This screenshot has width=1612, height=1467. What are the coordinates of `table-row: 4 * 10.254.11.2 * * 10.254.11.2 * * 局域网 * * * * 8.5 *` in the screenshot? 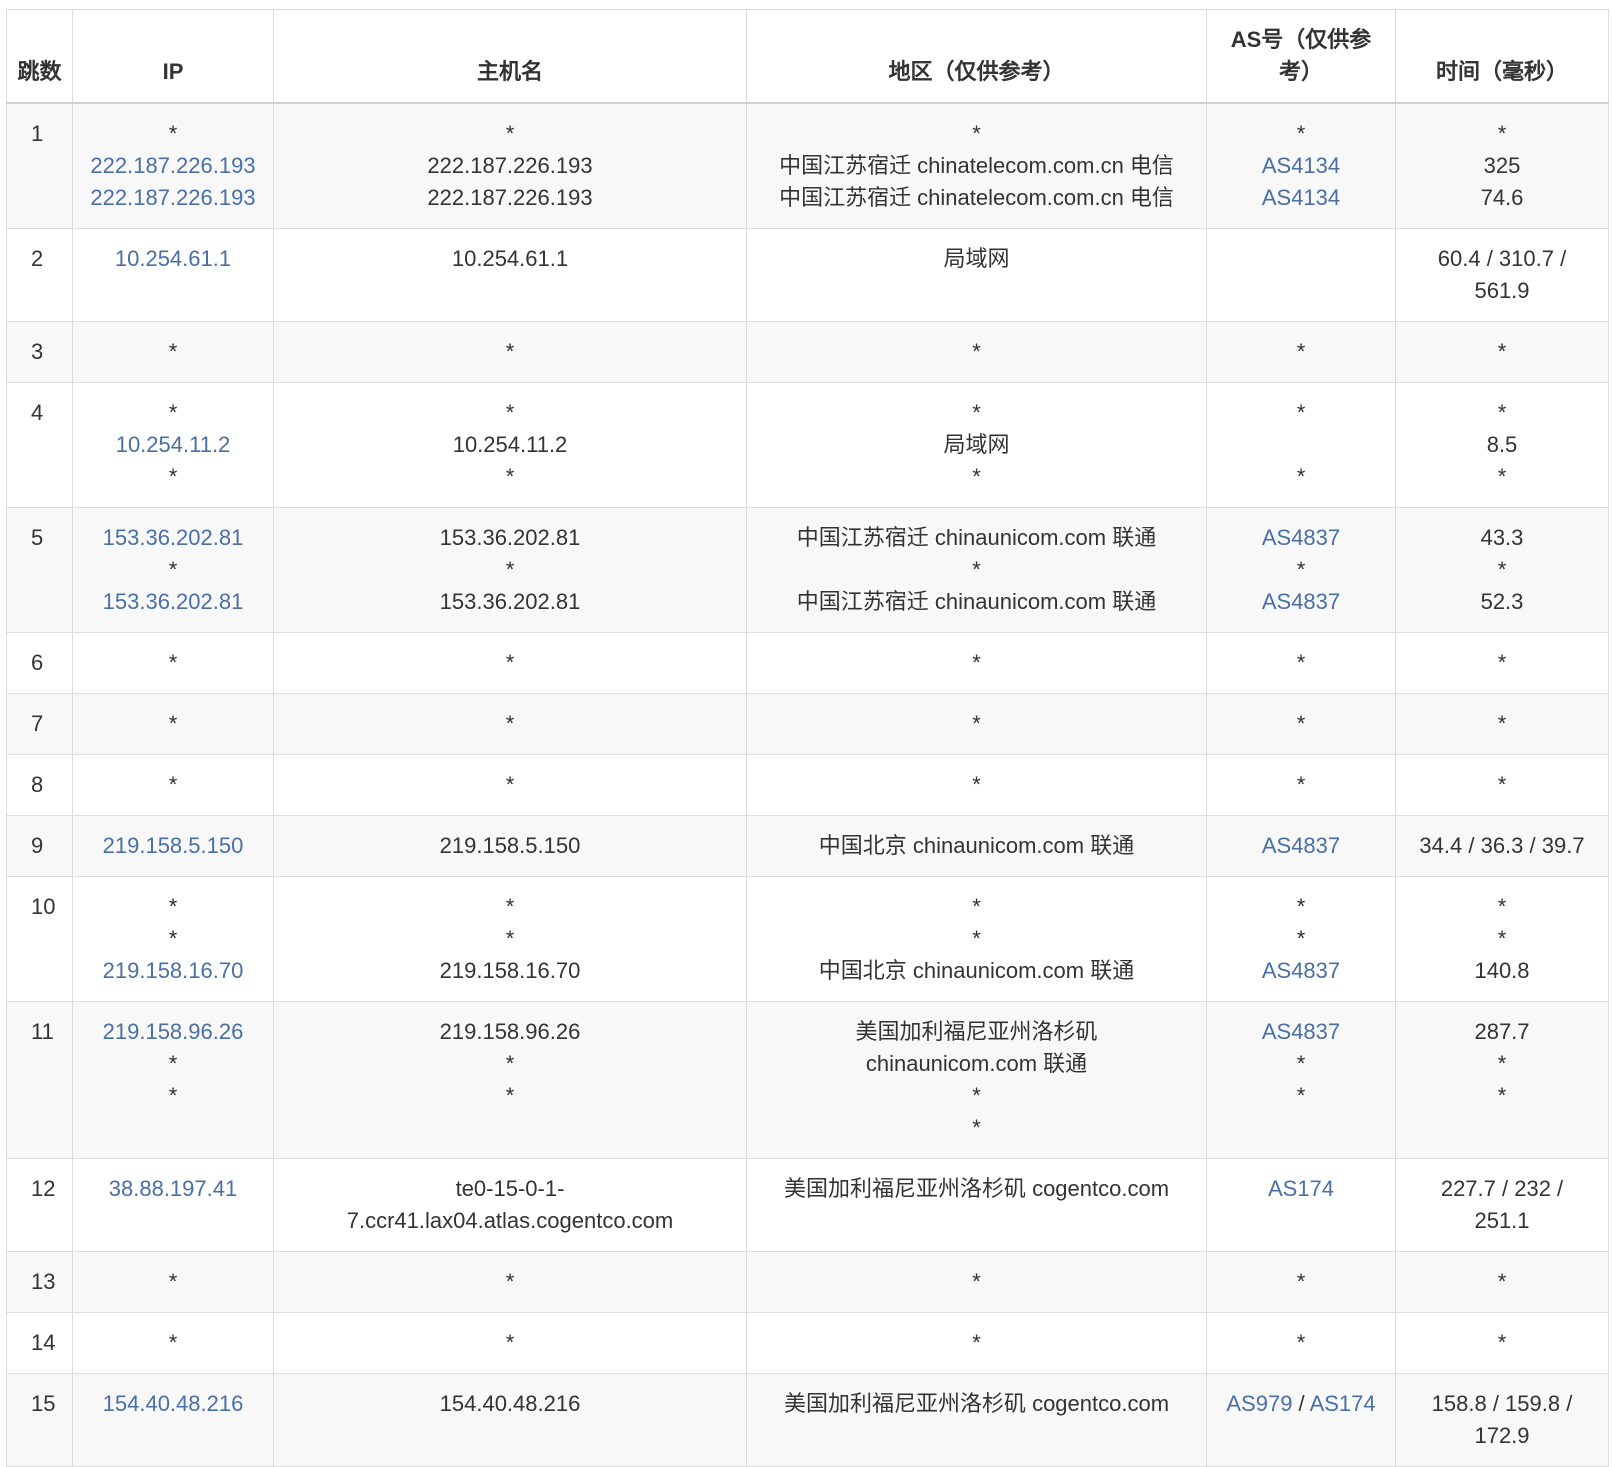 It's located at (807, 445).